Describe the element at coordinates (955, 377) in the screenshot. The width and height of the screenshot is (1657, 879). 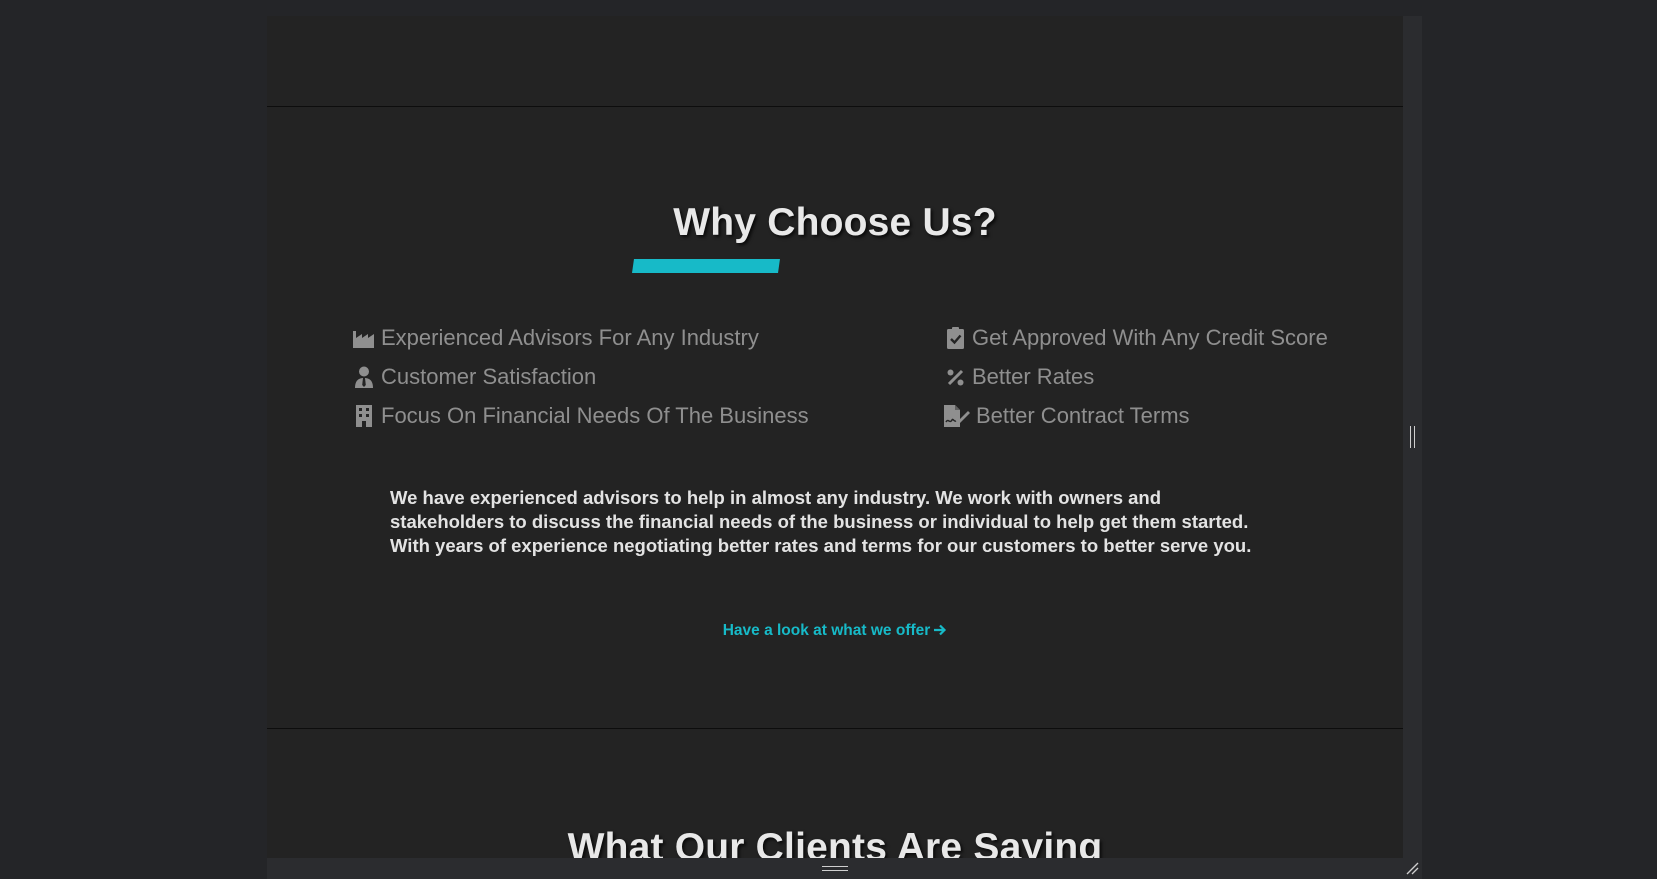
I see `percent-icon` at that location.